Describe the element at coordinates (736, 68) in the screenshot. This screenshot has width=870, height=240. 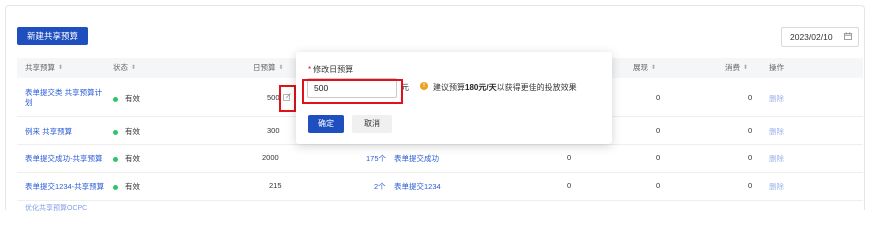
I see `col-header-spend: 消费 ⬍` at that location.